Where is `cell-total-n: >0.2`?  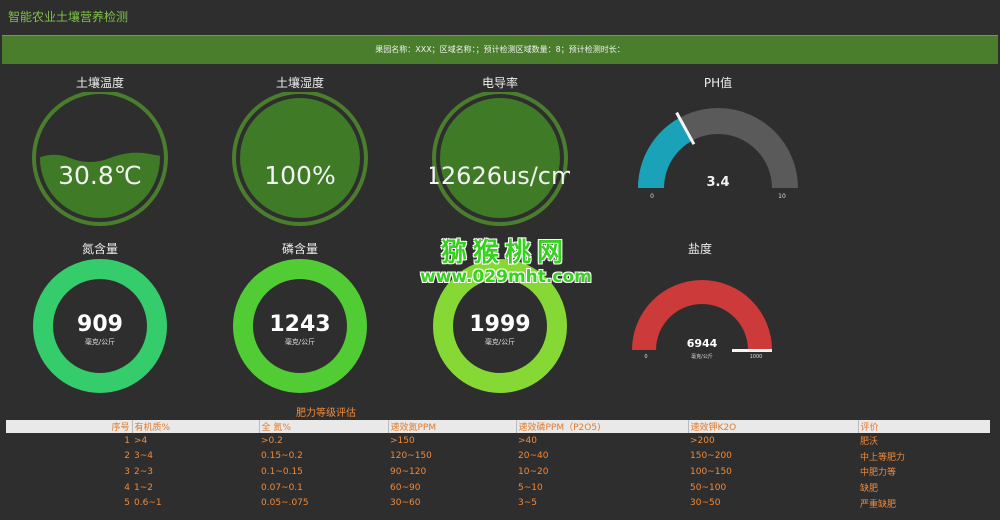 cell-total-n: >0.2 is located at coordinates (272, 440).